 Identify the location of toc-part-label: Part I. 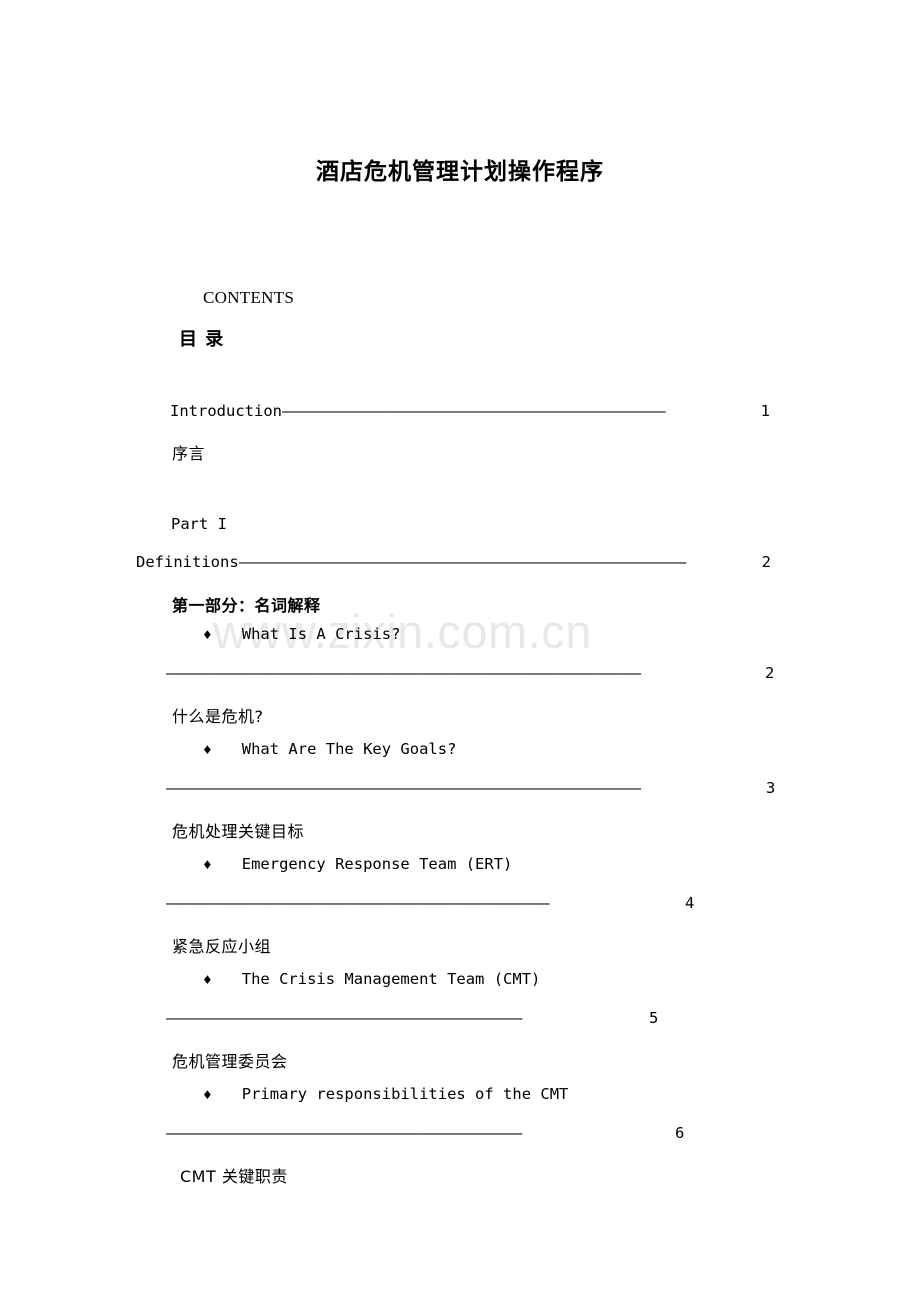
(199, 524).